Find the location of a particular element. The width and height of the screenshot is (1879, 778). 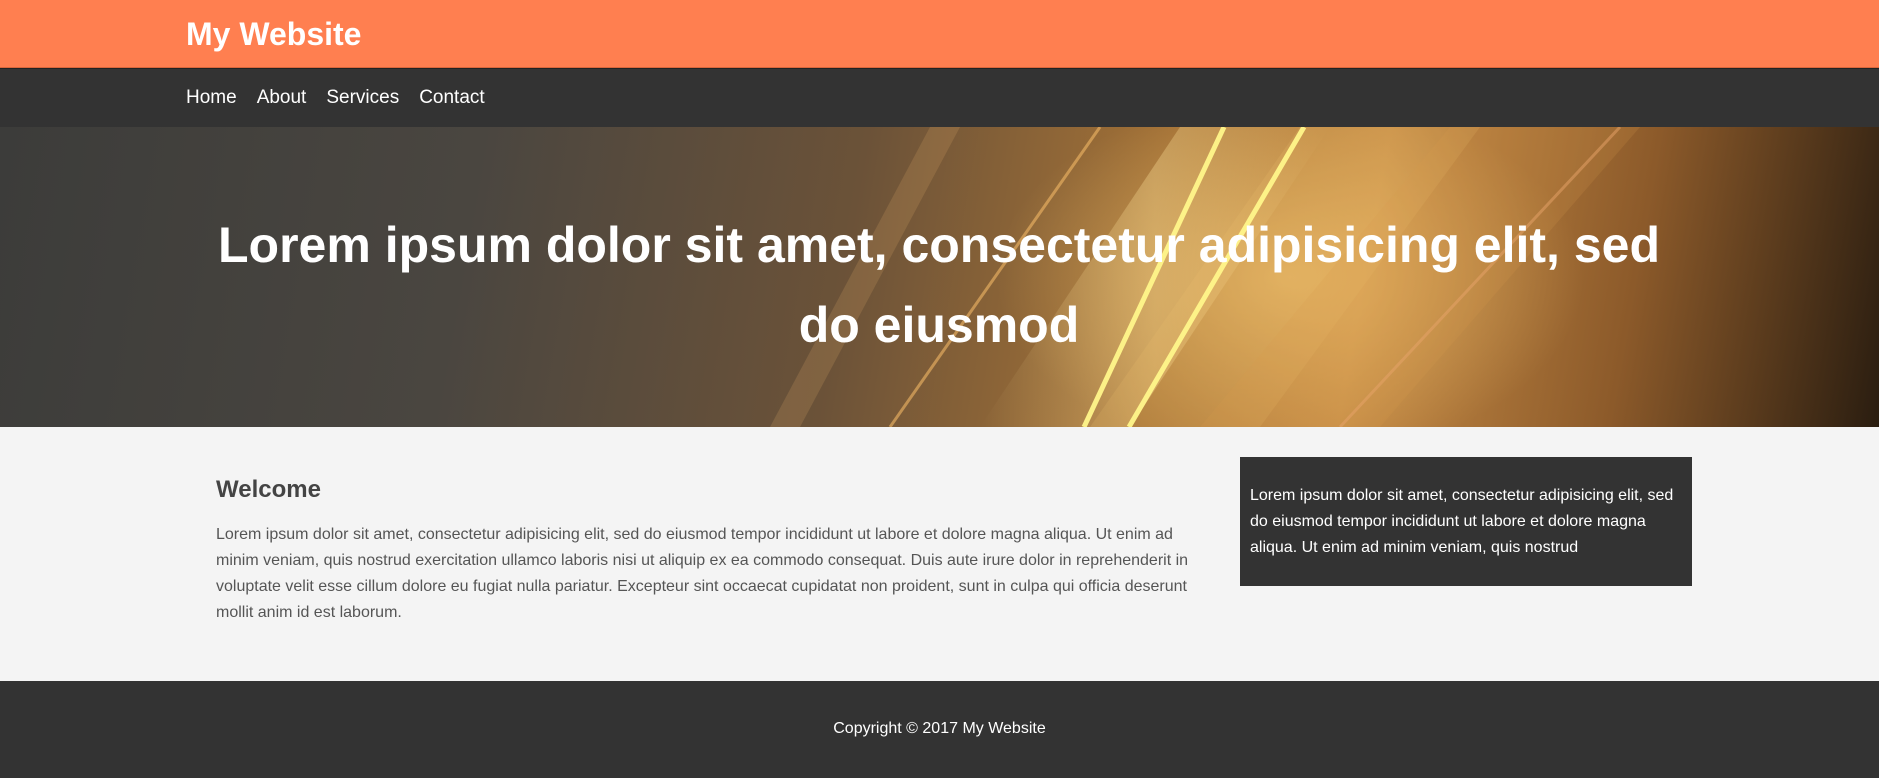

footer-copyright: Copyright © 2017 My Website is located at coordinates (939, 728).